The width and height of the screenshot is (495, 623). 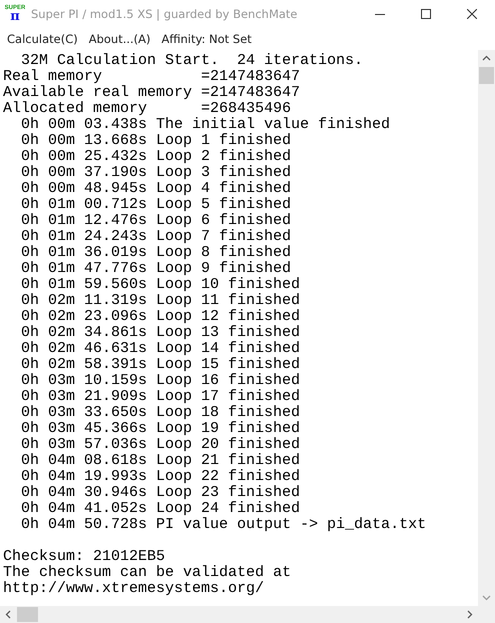 What do you see at coordinates (152, 93) in the screenshot?
I see `log-line: Available real memory =2147483647` at bounding box center [152, 93].